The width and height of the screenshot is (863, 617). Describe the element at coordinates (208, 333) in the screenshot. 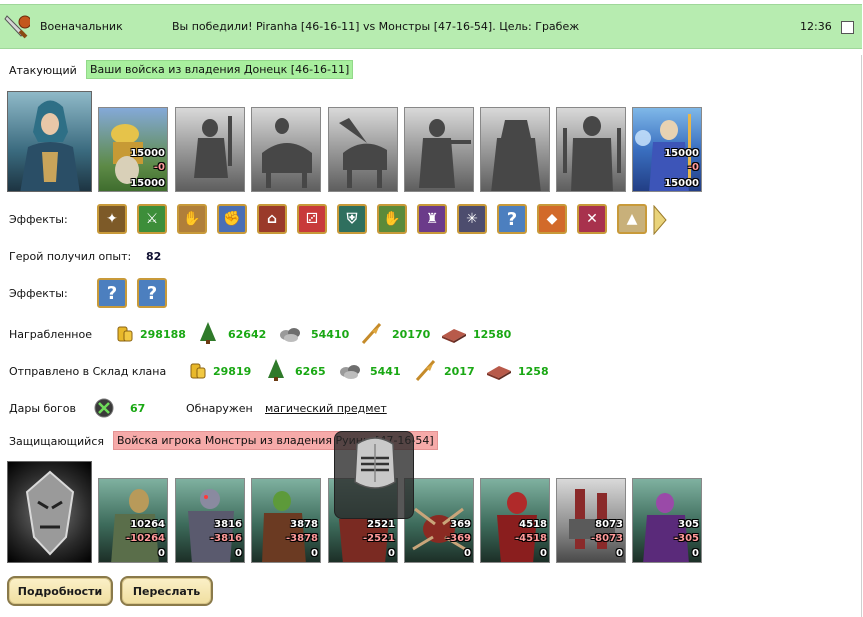

I see `wood-icon` at that location.